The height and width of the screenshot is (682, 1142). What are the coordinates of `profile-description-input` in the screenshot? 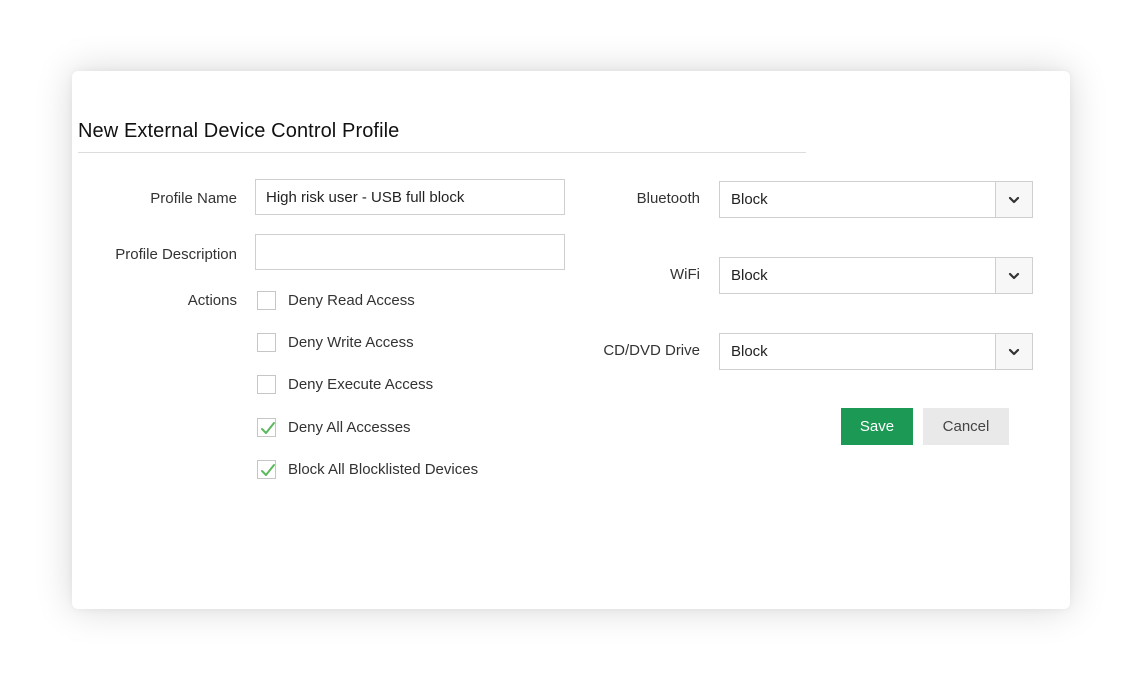 It's located at (410, 252).